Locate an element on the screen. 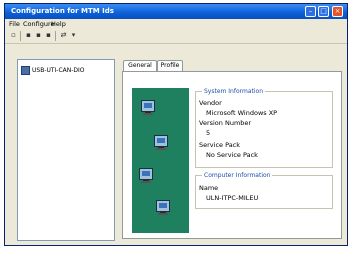  connect-icon: ⇄ is located at coordinates (63, 35).